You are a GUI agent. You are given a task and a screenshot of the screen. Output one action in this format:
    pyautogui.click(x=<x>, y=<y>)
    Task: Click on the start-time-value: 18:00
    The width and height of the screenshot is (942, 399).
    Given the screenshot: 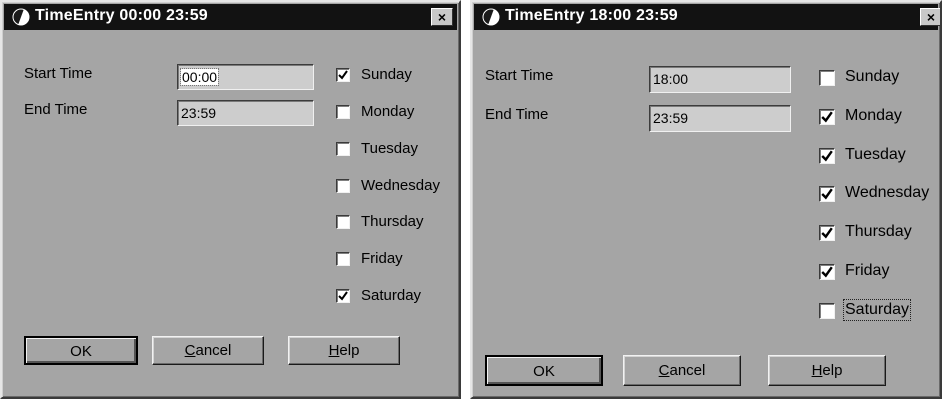 What is the action you would take?
    pyautogui.click(x=671, y=79)
    